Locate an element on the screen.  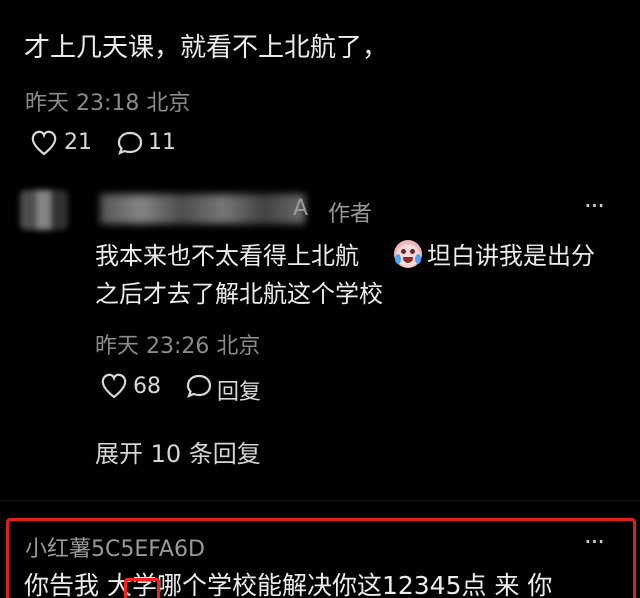
reply-label: 回复 is located at coordinates (239, 392).